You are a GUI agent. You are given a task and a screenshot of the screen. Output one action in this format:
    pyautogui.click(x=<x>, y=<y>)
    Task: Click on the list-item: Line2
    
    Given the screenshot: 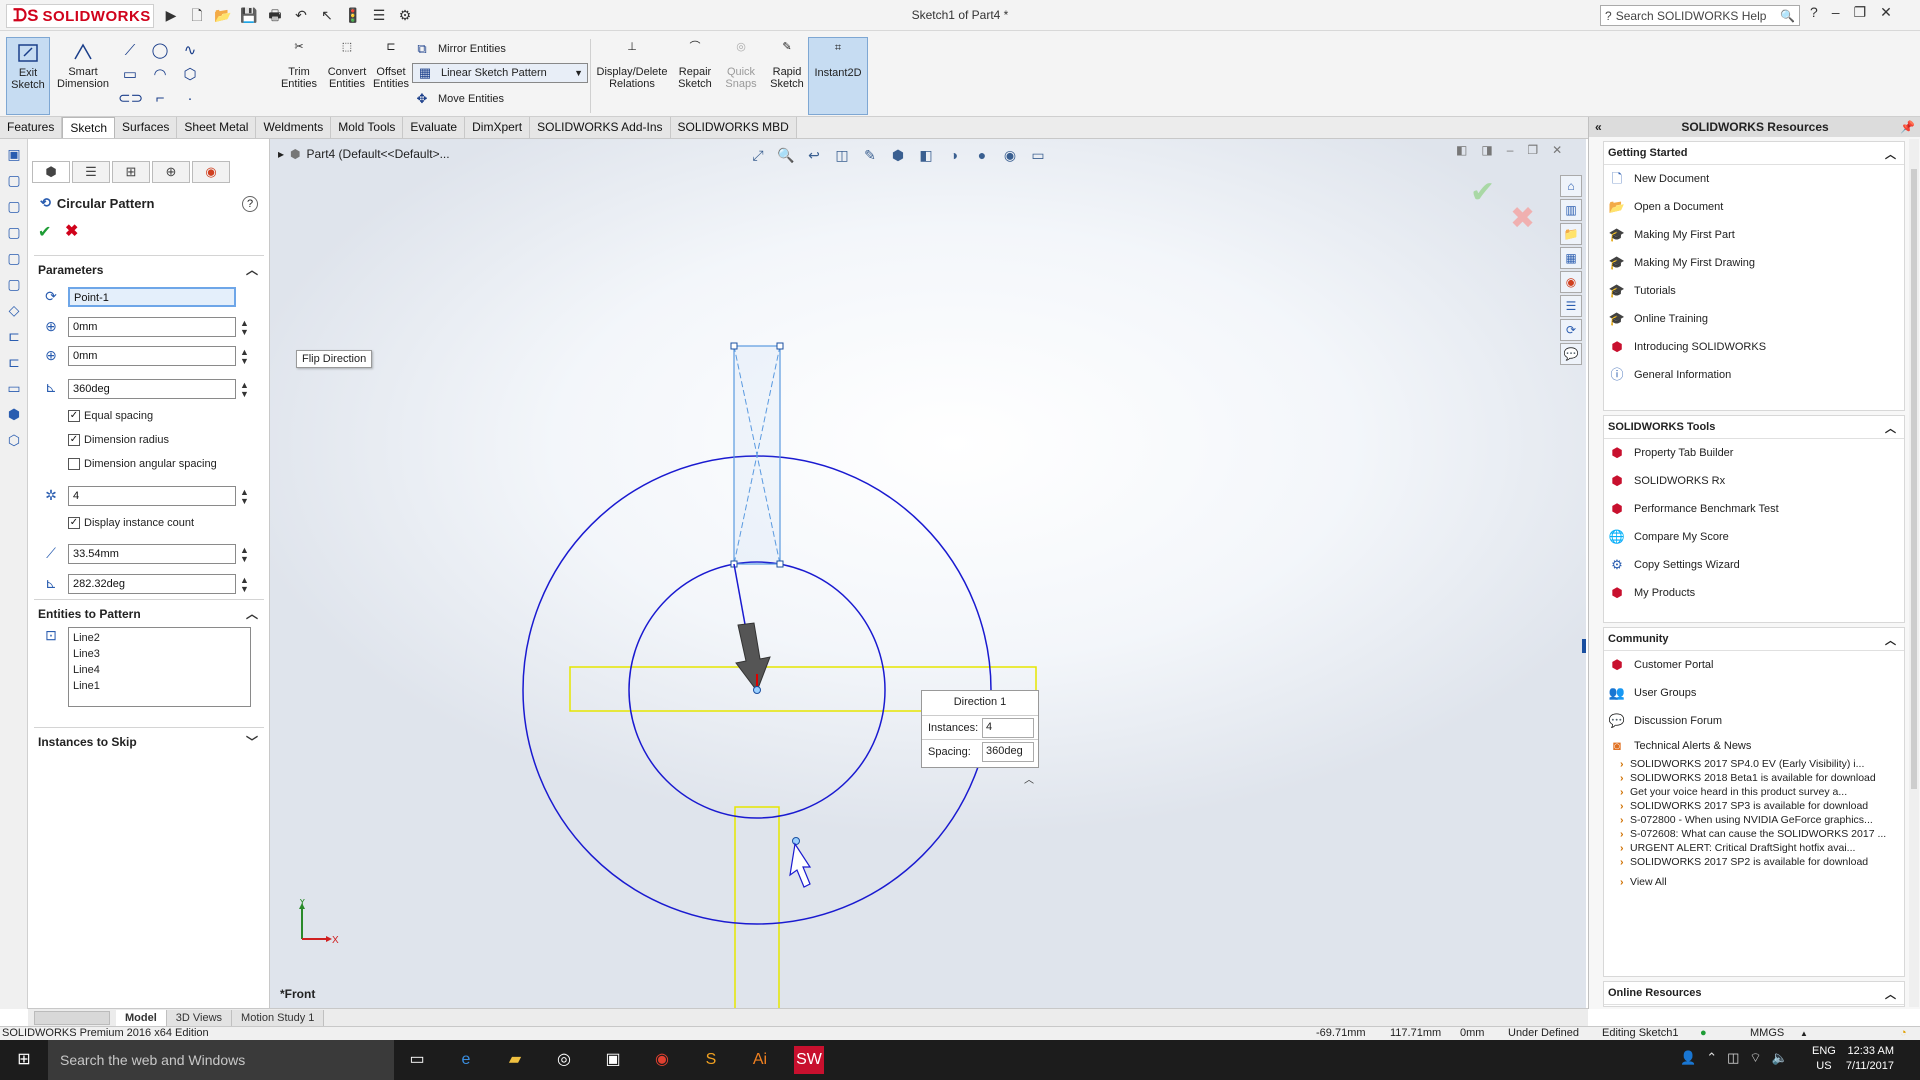 What is the action you would take?
    pyautogui.click(x=159, y=638)
    